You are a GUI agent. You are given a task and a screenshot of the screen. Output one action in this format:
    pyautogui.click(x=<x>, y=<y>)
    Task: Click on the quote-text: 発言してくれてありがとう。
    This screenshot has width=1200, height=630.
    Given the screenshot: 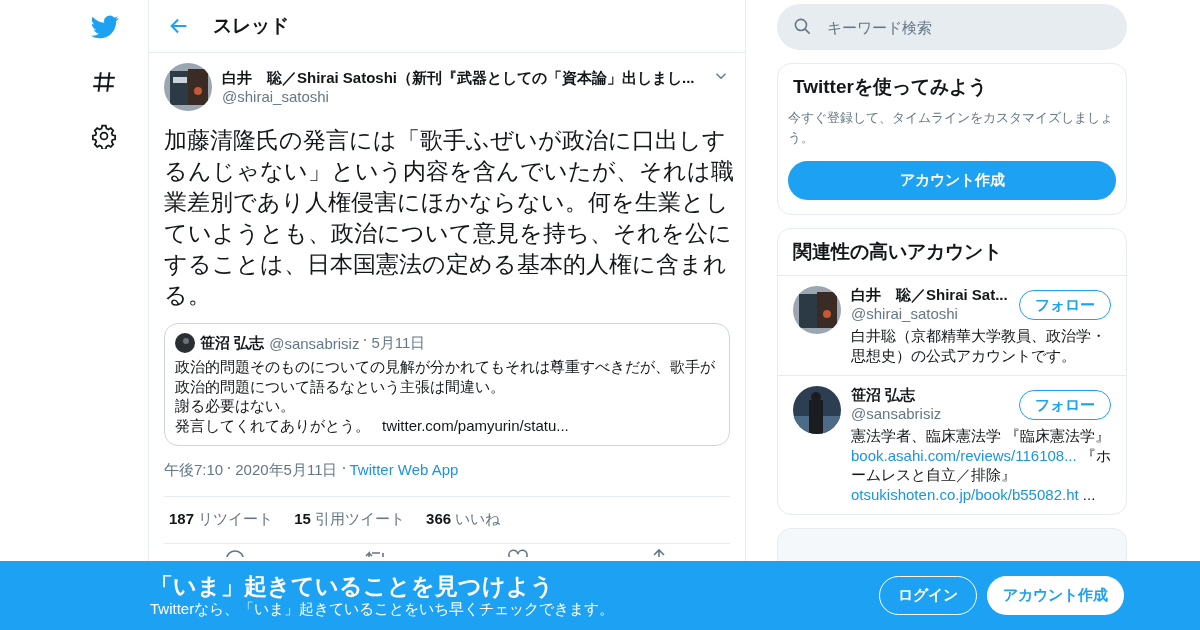 What is the action you would take?
    pyautogui.click(x=272, y=425)
    